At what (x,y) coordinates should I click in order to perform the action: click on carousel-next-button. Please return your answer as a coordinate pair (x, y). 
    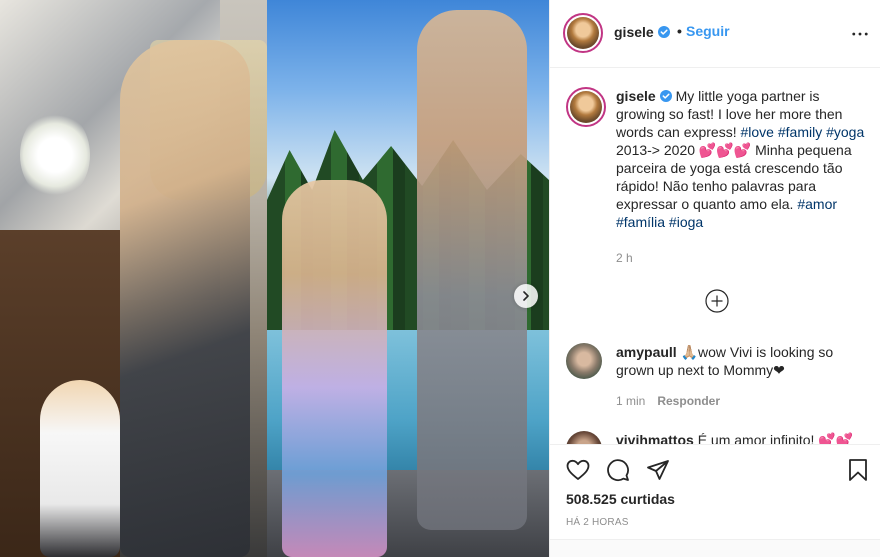
    Looking at the image, I should click on (526, 296).